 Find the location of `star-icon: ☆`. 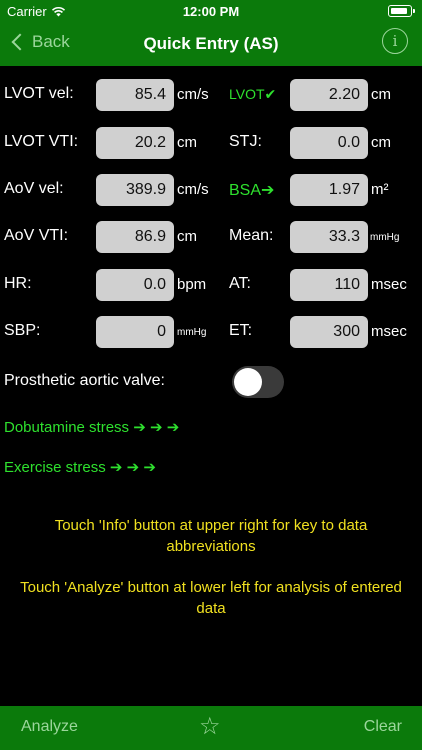

star-icon: ☆ is located at coordinates (210, 726).